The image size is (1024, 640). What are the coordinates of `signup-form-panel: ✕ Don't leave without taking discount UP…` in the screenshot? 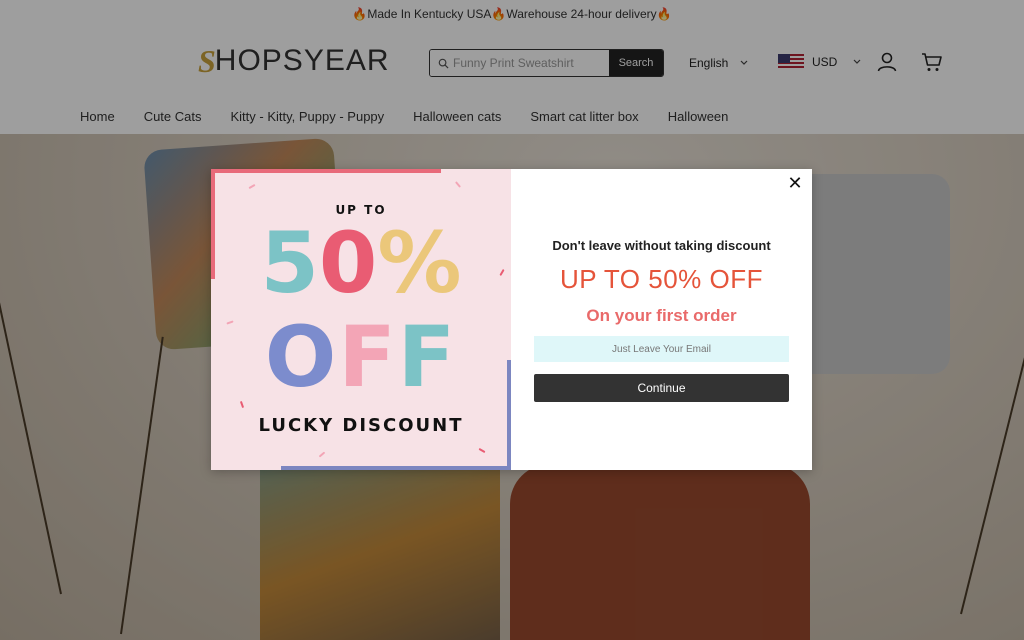 It's located at (661, 319).